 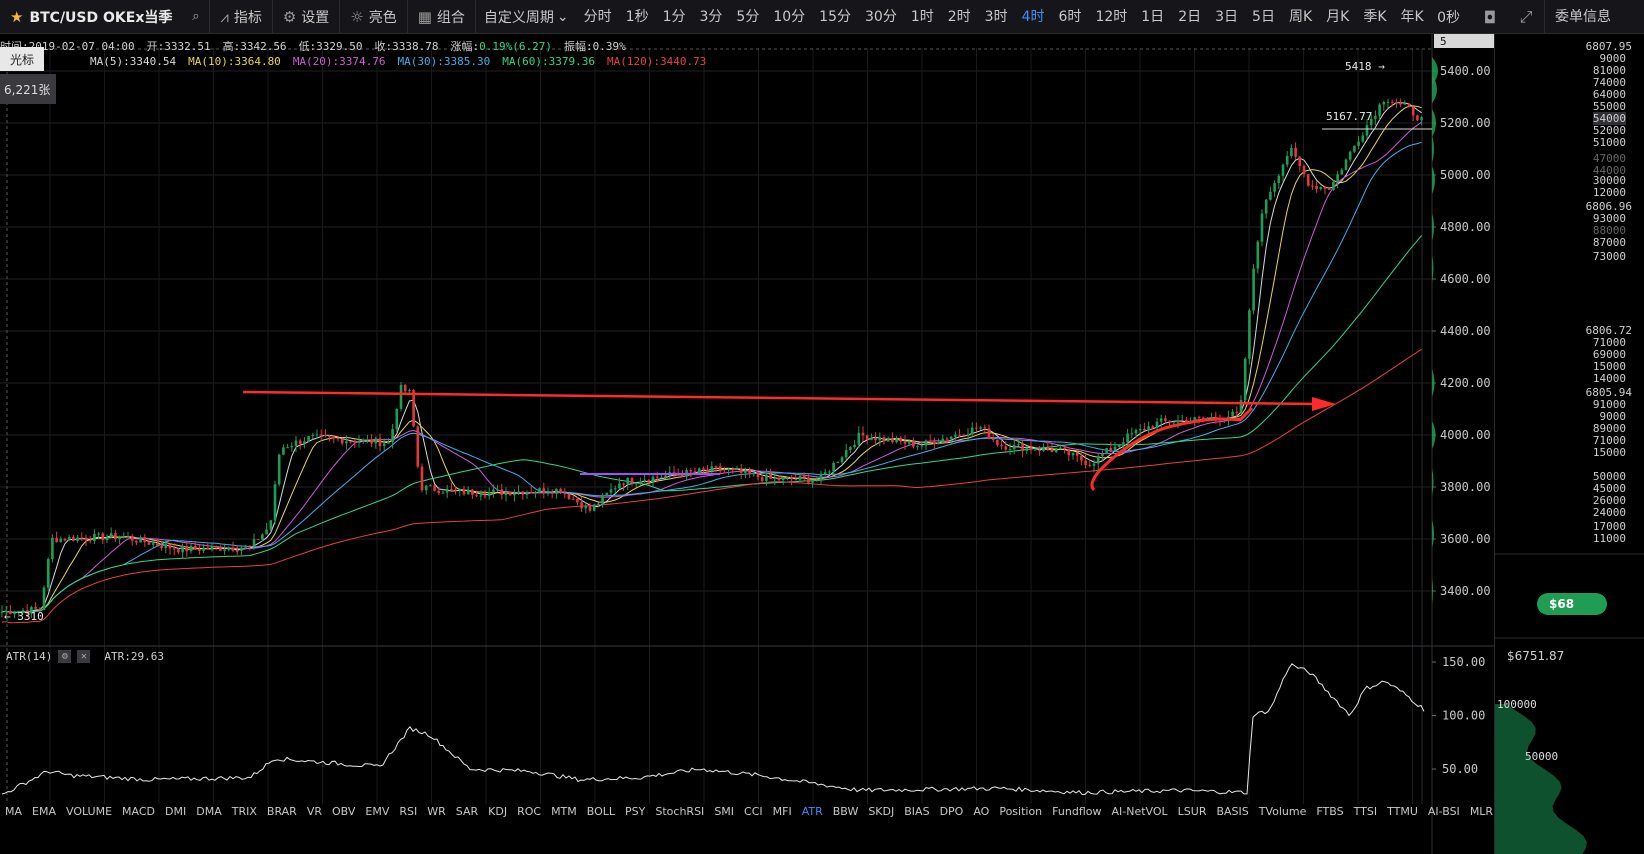 I want to click on atr-tick-label: 100.00, so click(x=1463, y=716).